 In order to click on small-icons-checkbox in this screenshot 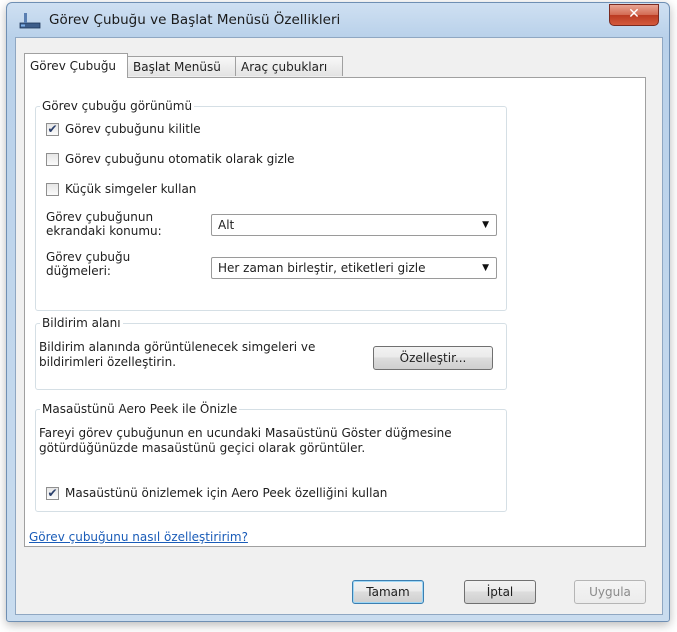, I will do `click(52, 189)`.